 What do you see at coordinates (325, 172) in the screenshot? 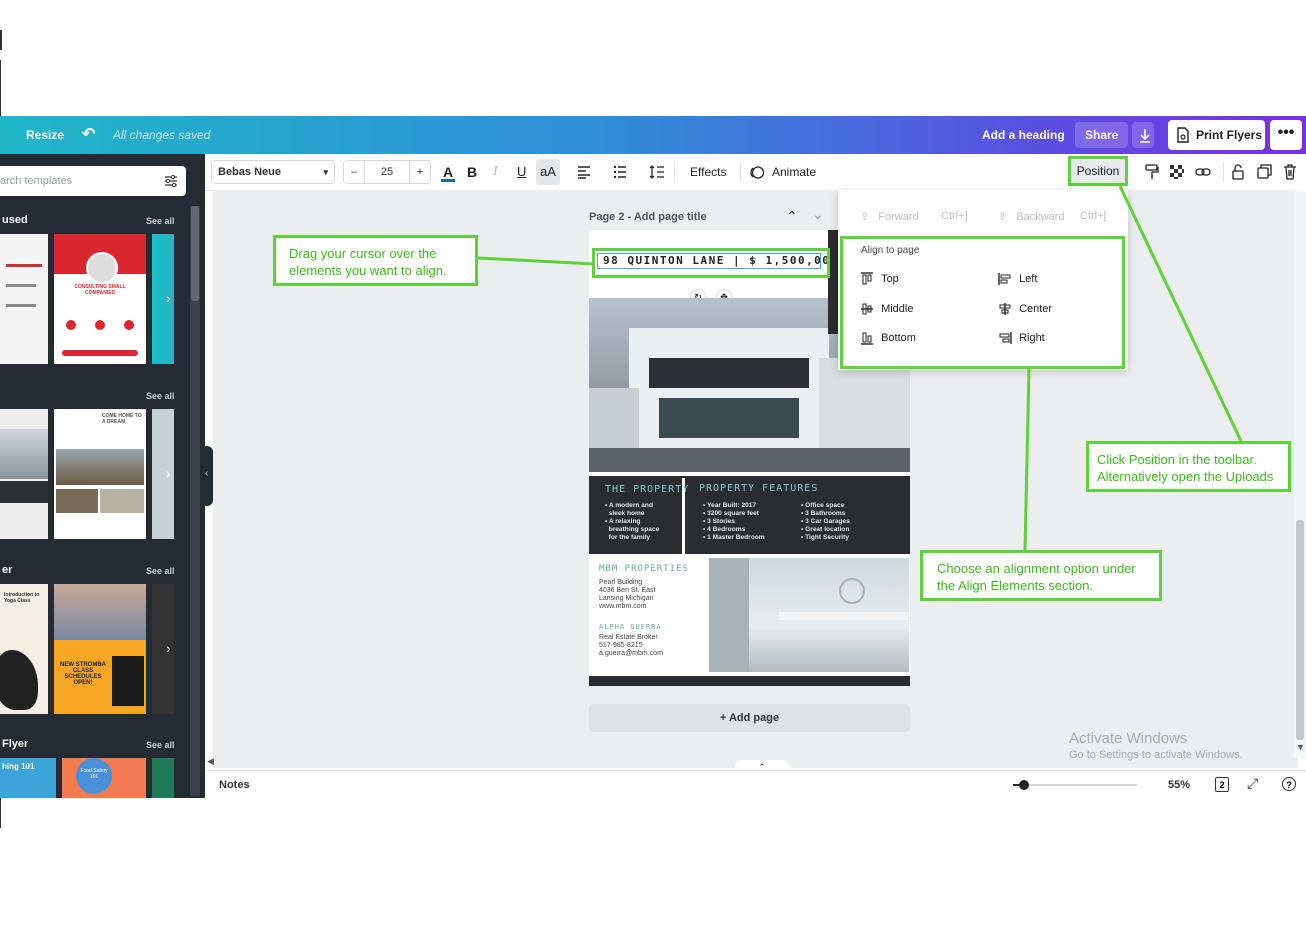
I see `chevron-down-icon: ▾` at bounding box center [325, 172].